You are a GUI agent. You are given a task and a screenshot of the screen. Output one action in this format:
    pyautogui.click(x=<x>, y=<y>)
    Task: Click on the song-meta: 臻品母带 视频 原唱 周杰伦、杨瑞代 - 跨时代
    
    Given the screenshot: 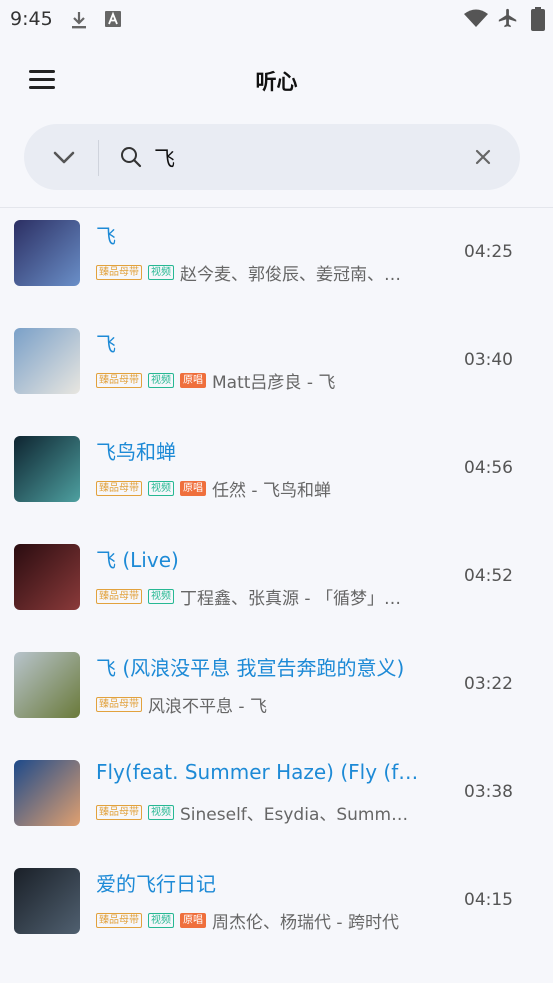 What is the action you would take?
    pyautogui.click(x=261, y=920)
    